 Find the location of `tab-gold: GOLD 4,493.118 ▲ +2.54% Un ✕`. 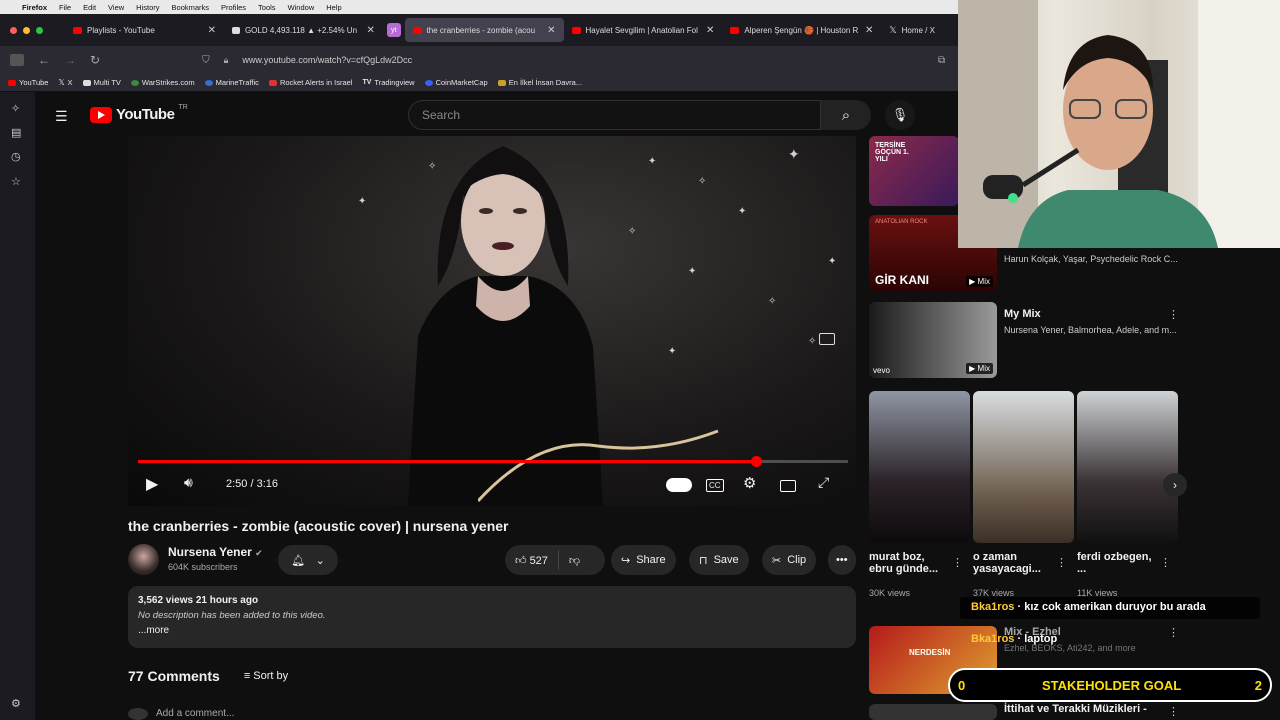

tab-gold: GOLD 4,493.118 ▲ +2.54% Un ✕ is located at coordinates (303, 30).